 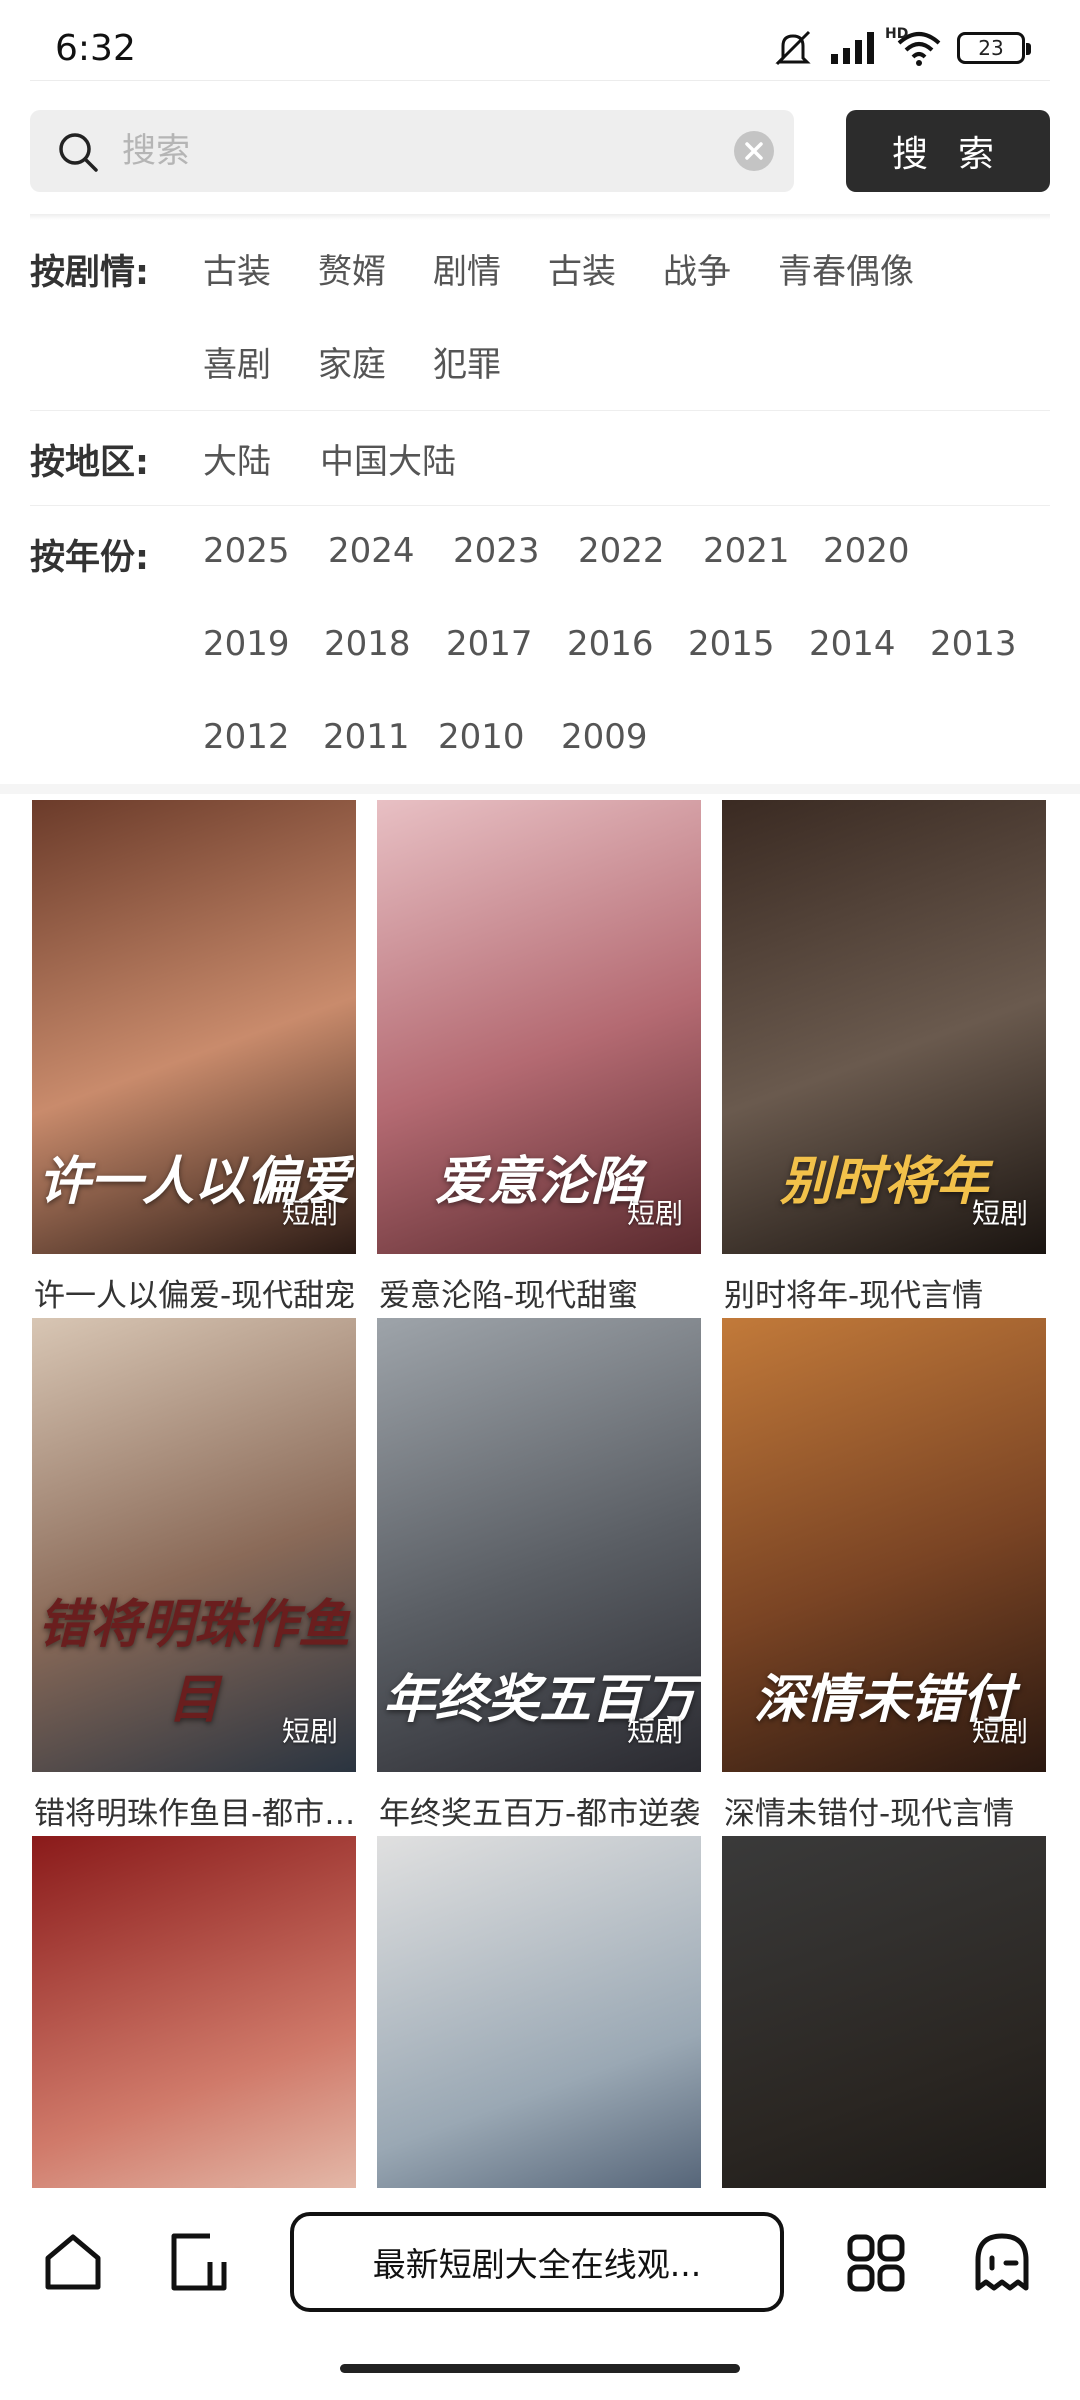 What do you see at coordinates (540, 45) in the screenshot?
I see `status-bar: 6:32 HD 23` at bounding box center [540, 45].